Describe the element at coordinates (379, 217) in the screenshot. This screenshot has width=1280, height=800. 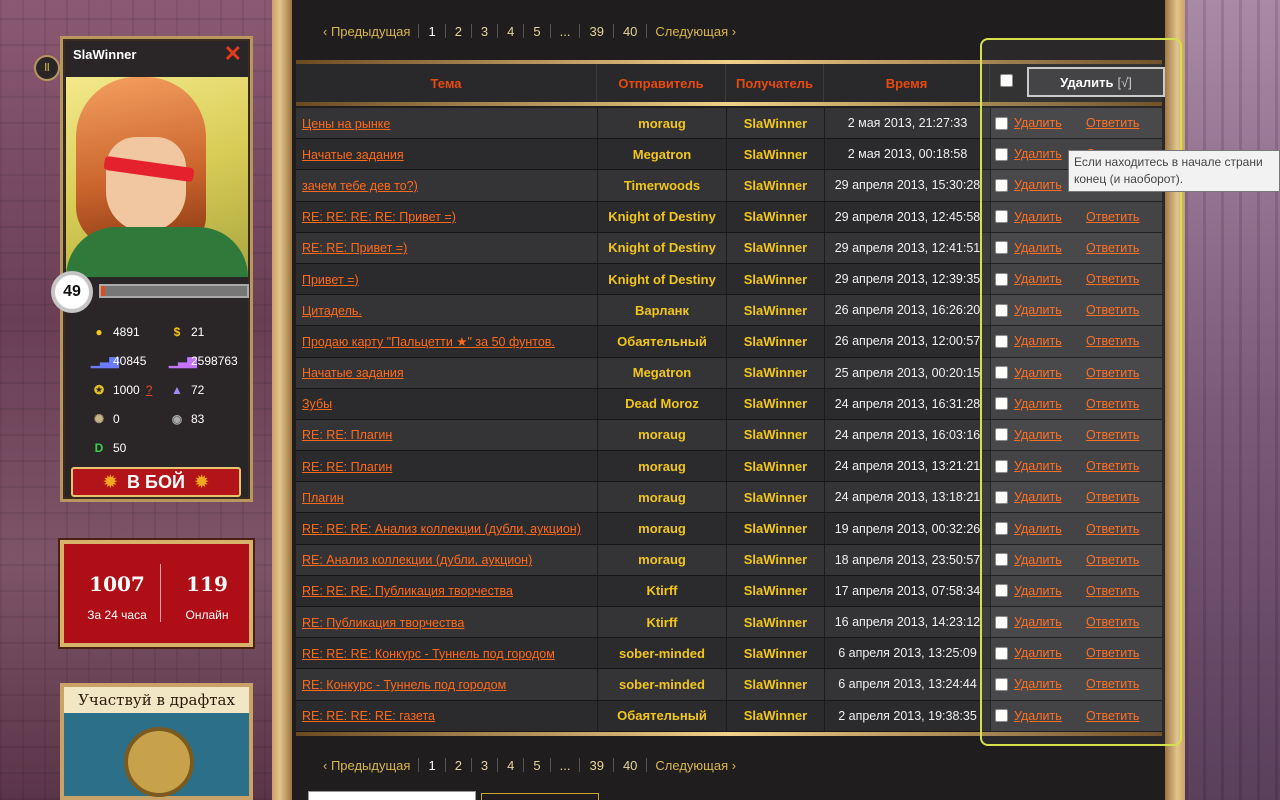
I see `message-subject-link: RE: RE: RE: RE: Привет =)` at that location.